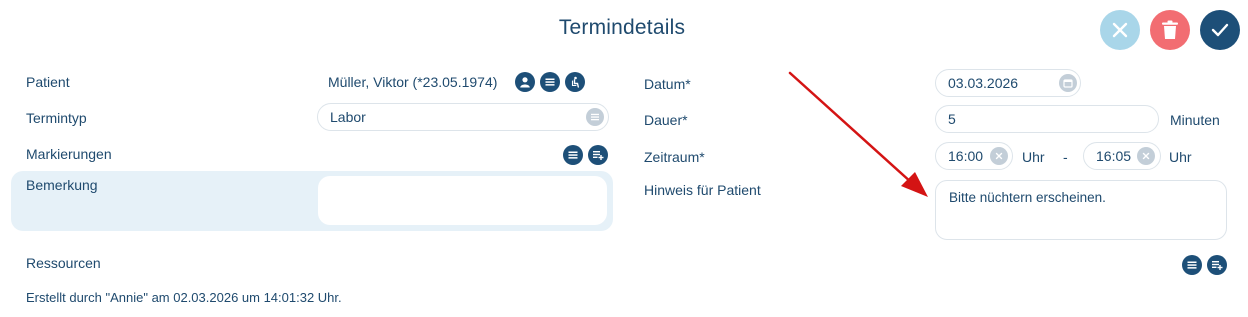  I want to click on annotation-arrow, so click(858, 134).